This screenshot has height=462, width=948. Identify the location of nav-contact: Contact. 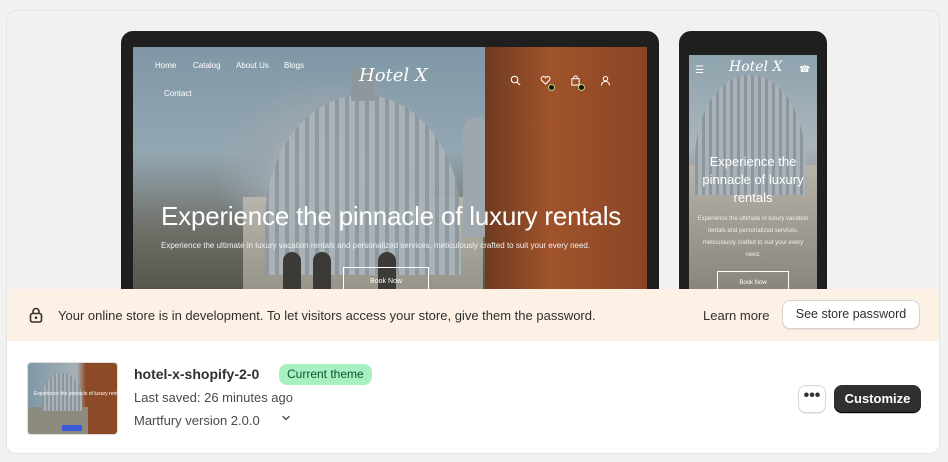
(178, 93).